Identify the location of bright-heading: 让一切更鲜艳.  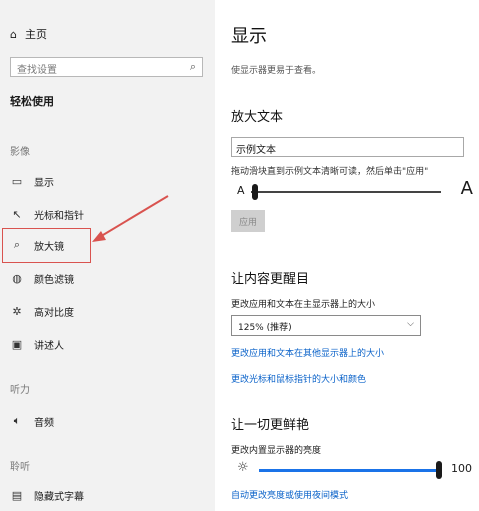
(270, 425).